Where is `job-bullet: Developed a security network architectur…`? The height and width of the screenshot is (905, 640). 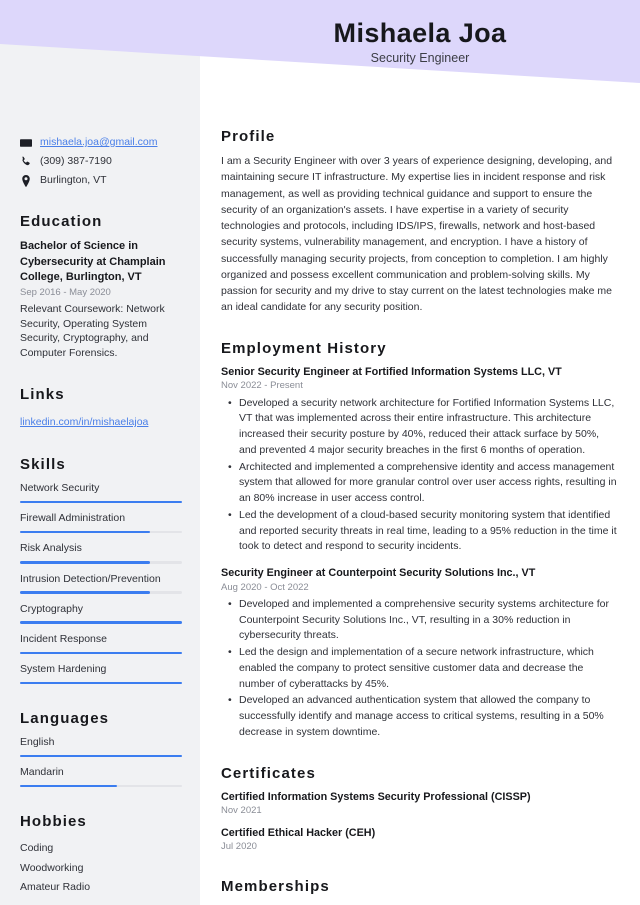 job-bullet: Developed a security network architectur… is located at coordinates (419, 427).